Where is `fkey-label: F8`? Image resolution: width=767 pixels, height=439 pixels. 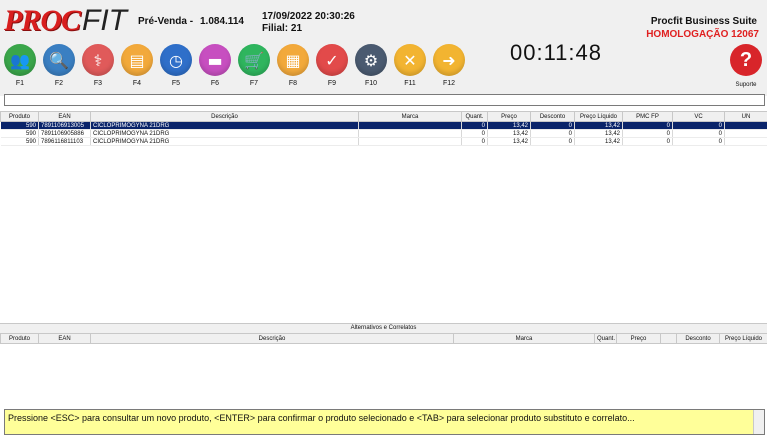 fkey-label: F8 is located at coordinates (293, 83).